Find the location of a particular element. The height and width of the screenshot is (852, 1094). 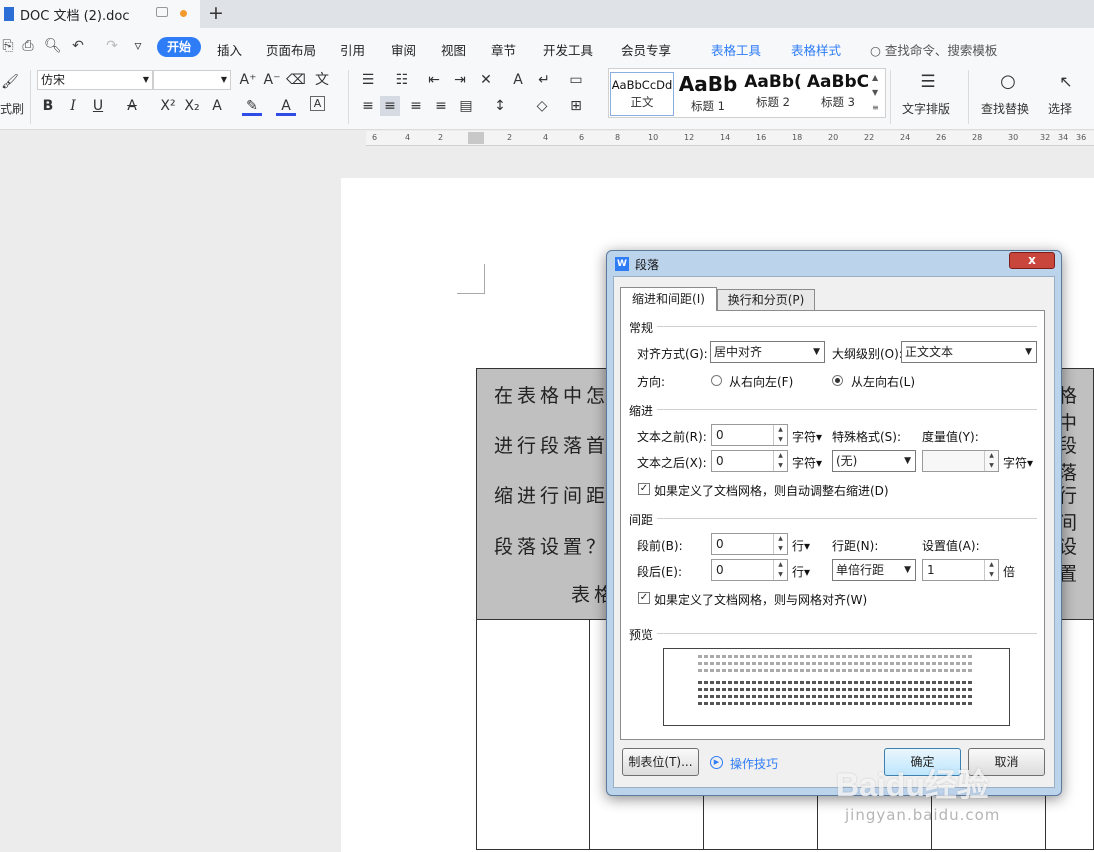

italic-icon: I is located at coordinates (73, 106).